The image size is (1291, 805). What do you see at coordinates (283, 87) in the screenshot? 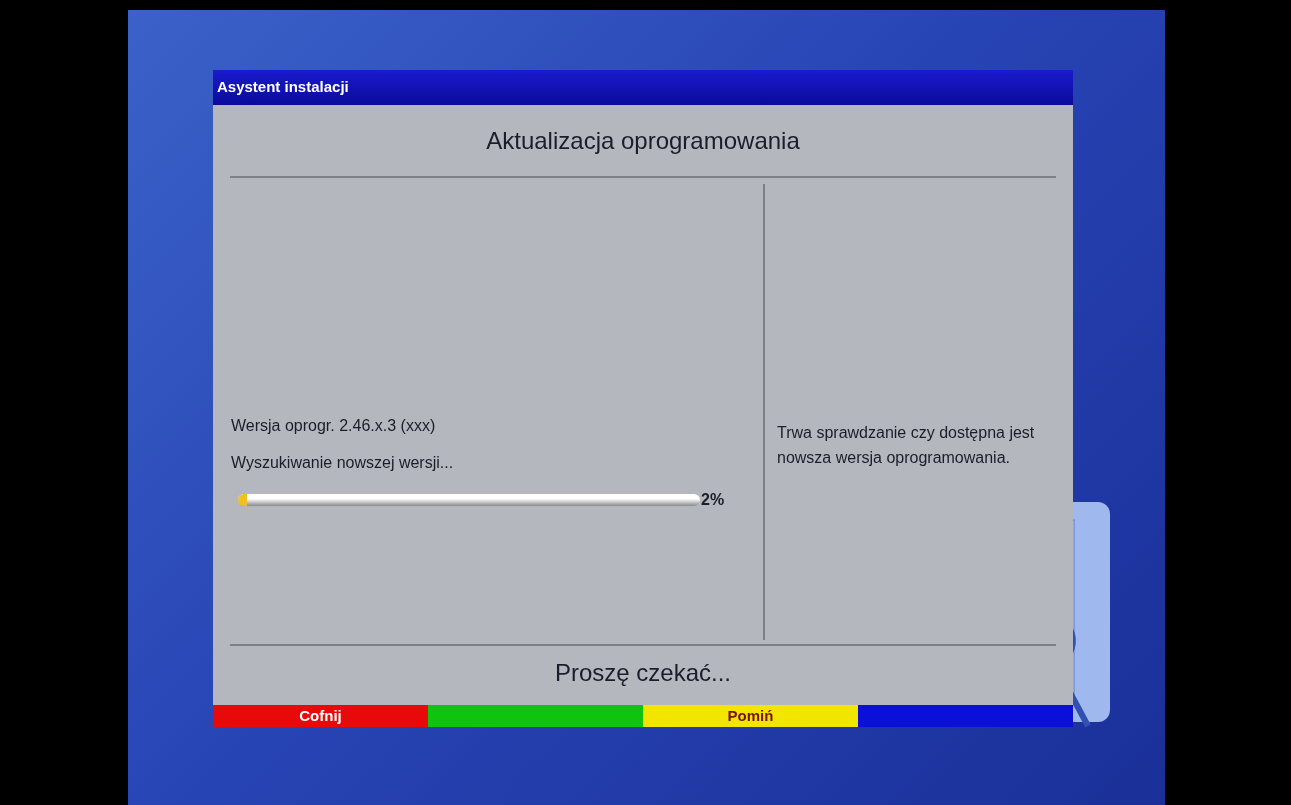
I see `window-title: Asystent instalacji` at bounding box center [283, 87].